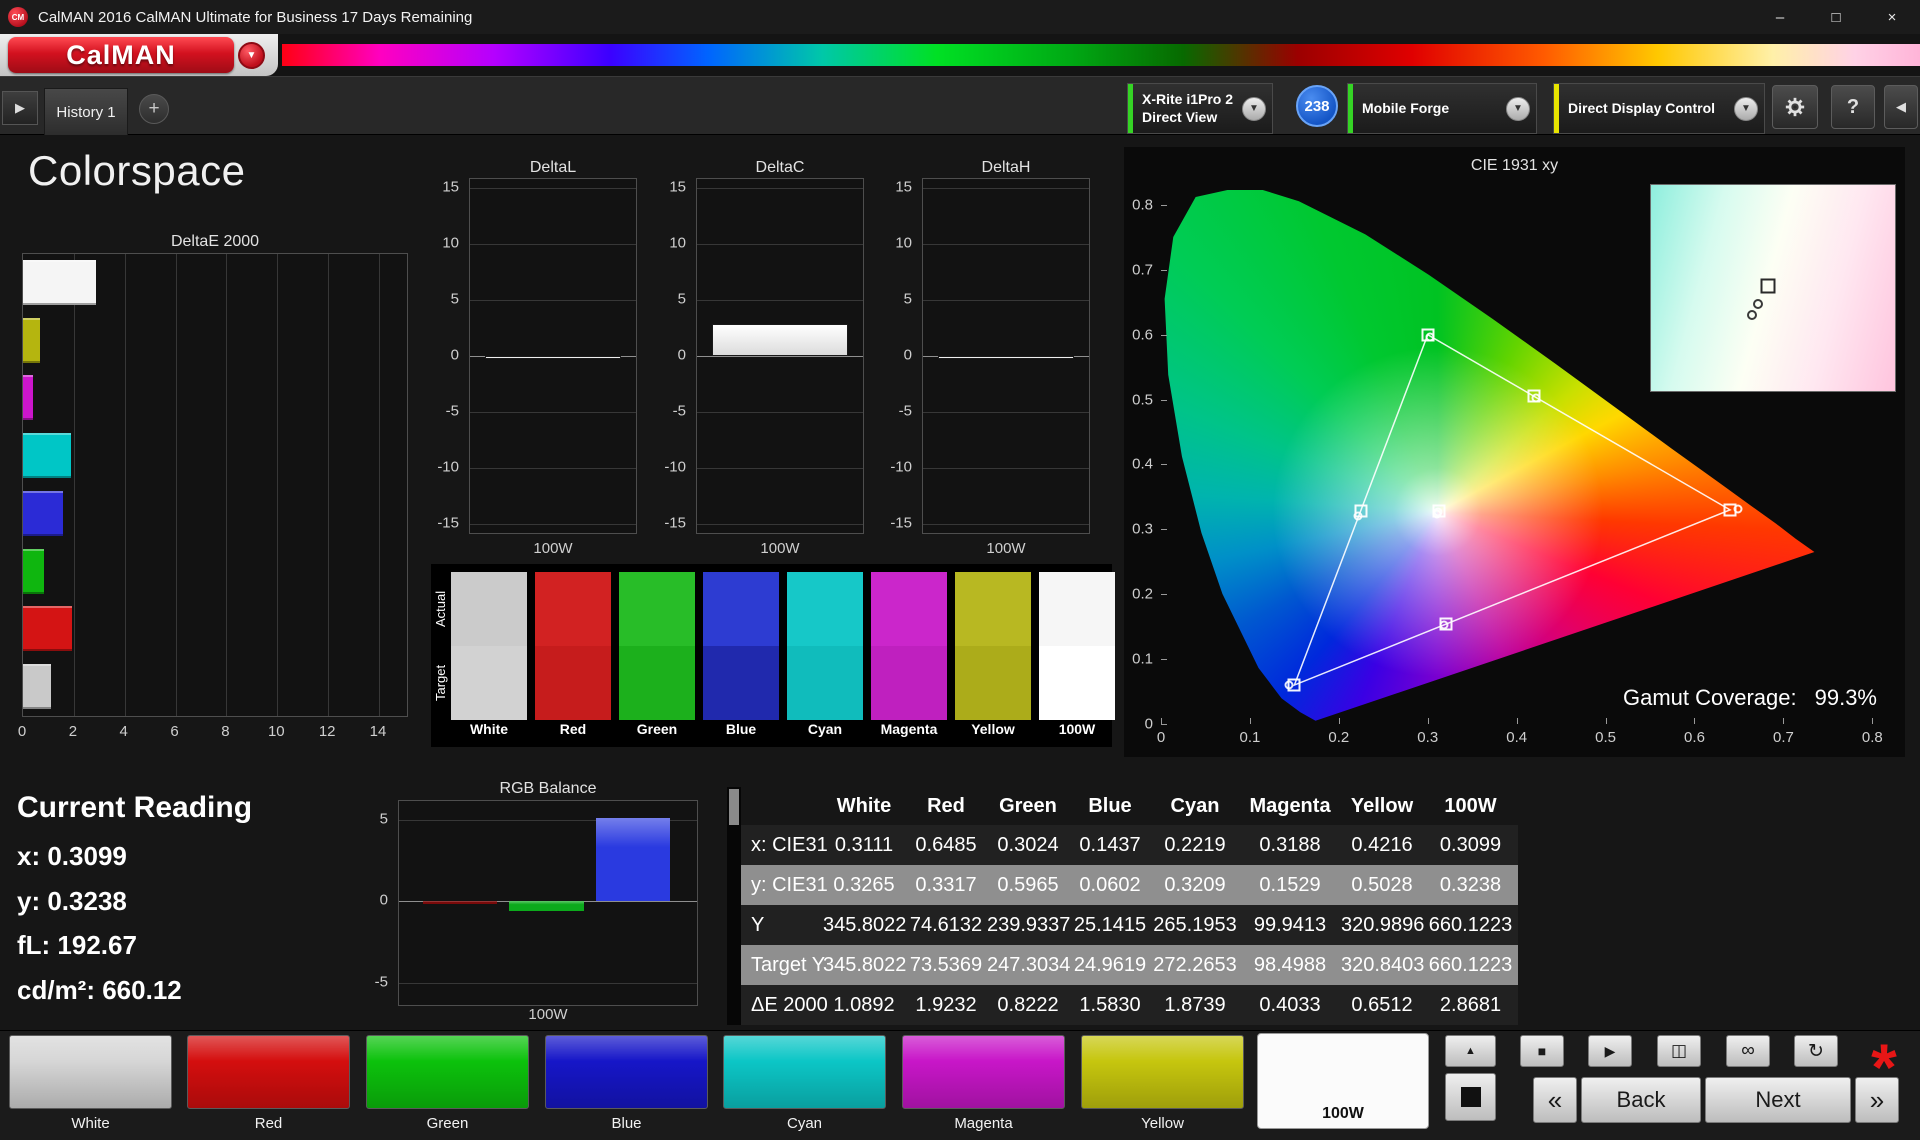 This screenshot has height=1140, width=1920. I want to click on current-reading-fl: fL: 192.67, so click(77, 945).